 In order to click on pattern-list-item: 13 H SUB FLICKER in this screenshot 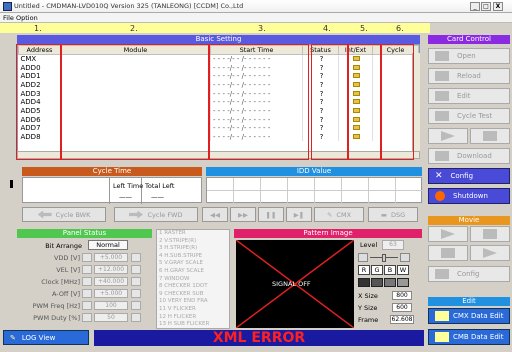, I will do `click(193, 324)`.